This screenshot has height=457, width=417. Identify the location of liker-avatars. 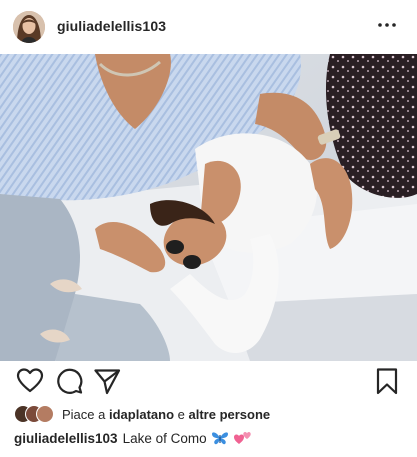
(36, 414).